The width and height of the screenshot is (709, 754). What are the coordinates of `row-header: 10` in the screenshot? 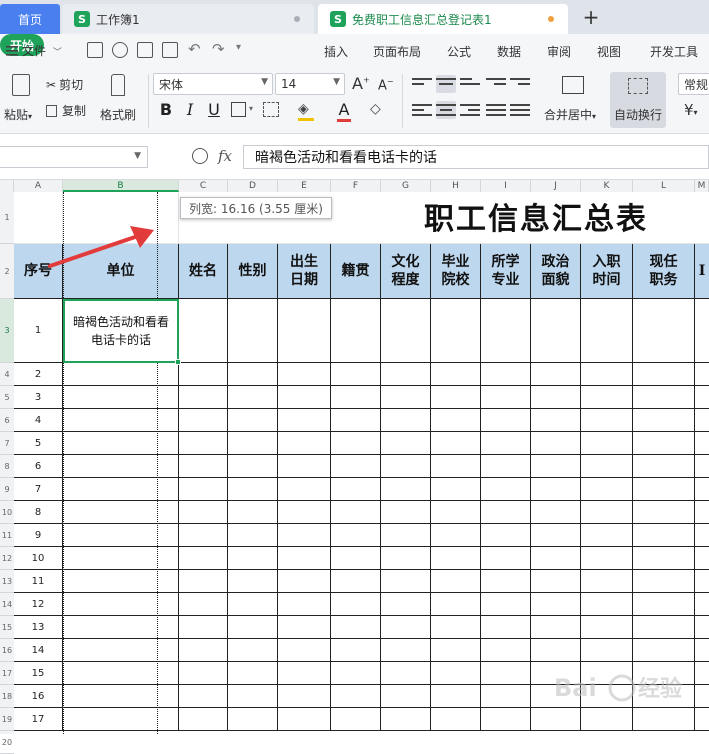 It's located at (7, 512).